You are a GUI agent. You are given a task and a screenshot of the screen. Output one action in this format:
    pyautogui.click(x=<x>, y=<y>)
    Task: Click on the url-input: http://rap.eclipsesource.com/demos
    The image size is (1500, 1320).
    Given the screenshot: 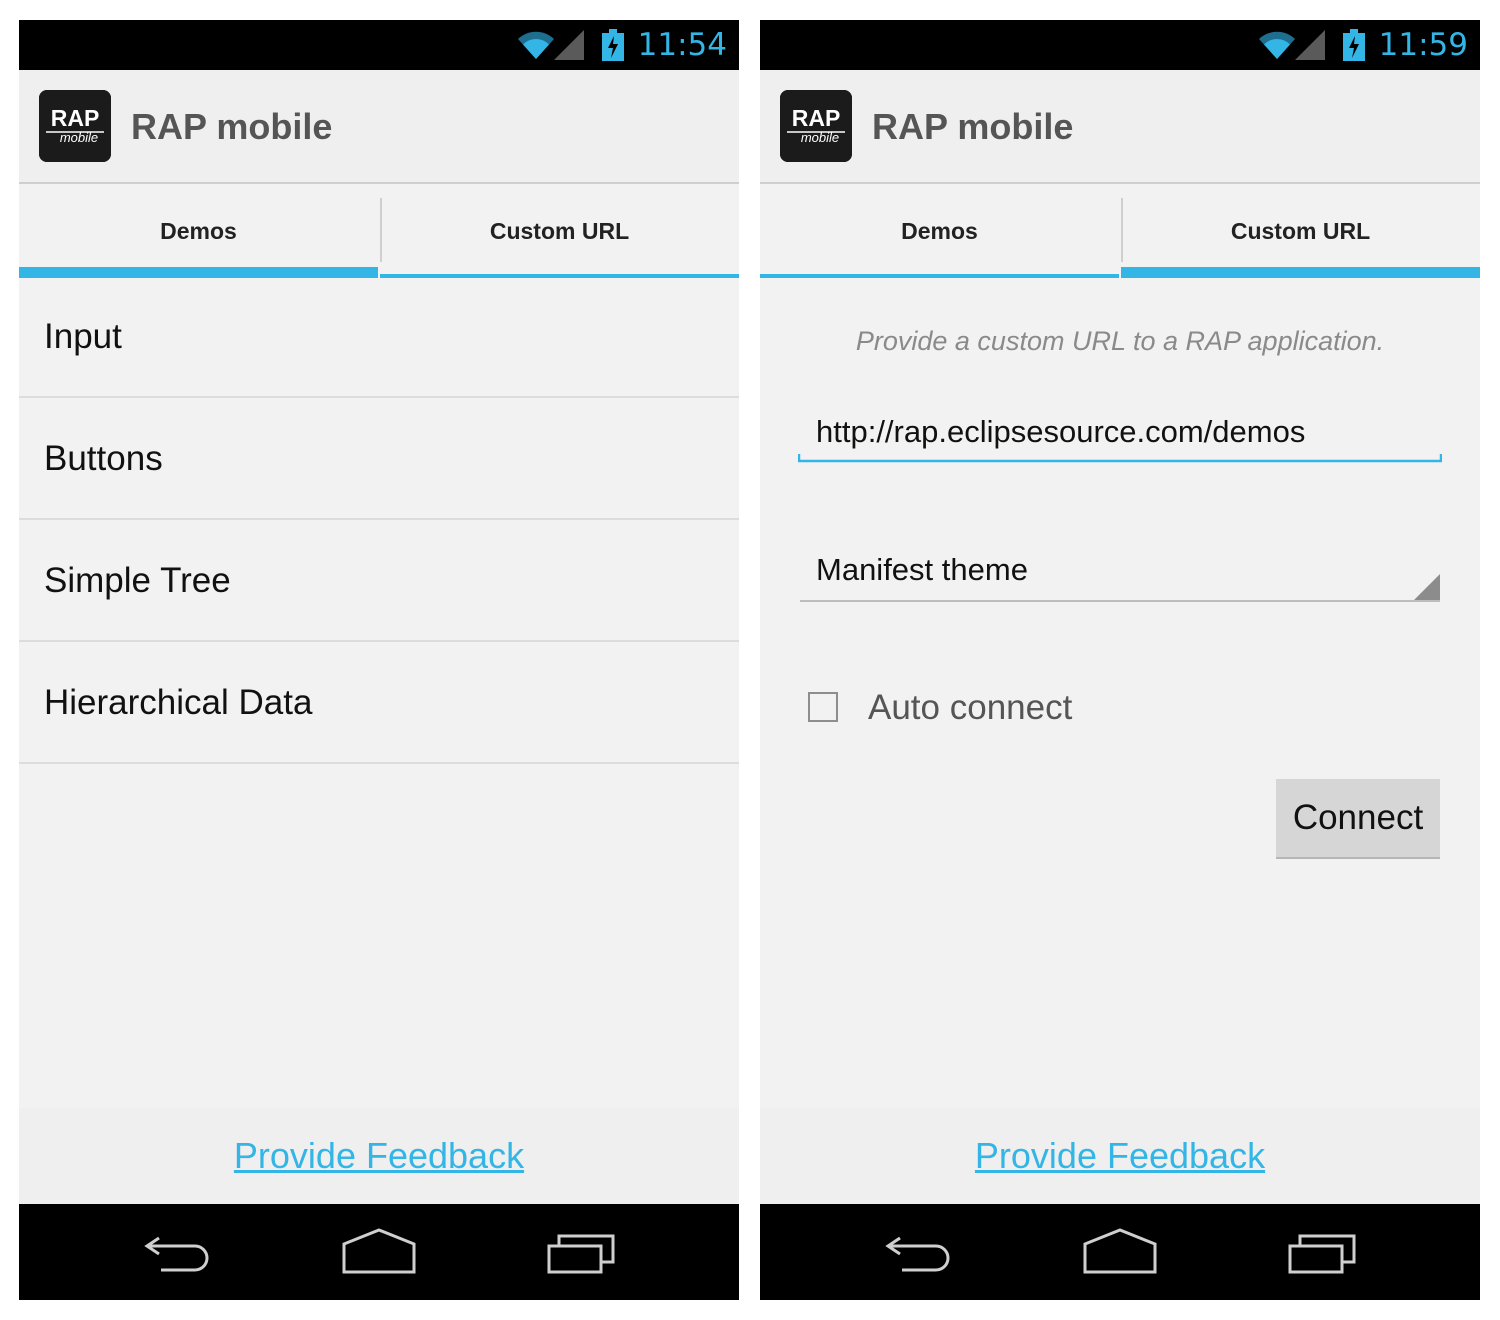 What is the action you would take?
    pyautogui.click(x=1120, y=432)
    